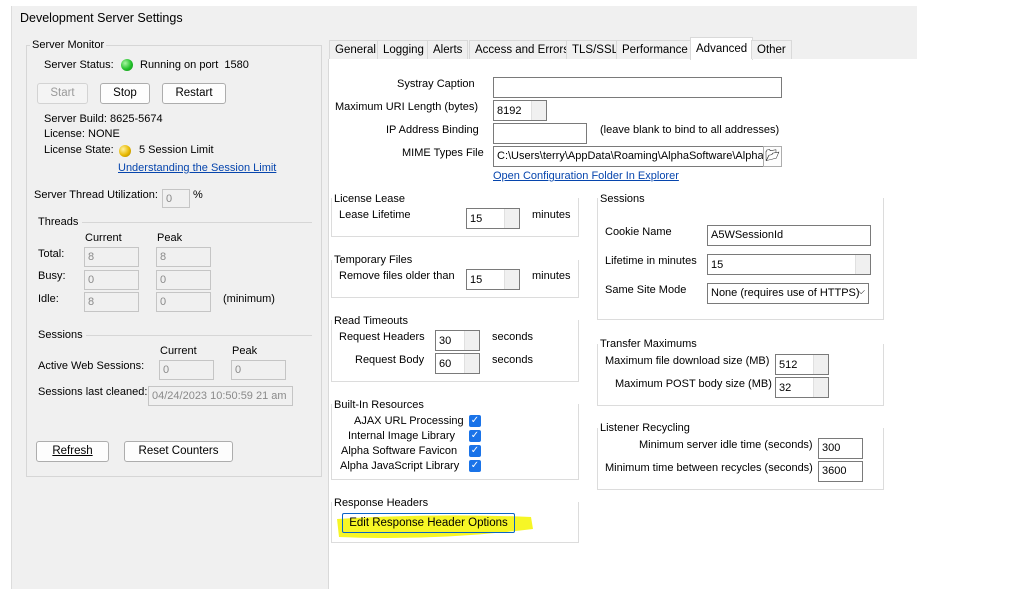 The height and width of the screenshot is (589, 1018). What do you see at coordinates (476, 219) in the screenshot?
I see `lease-lifetime-value: 15` at bounding box center [476, 219].